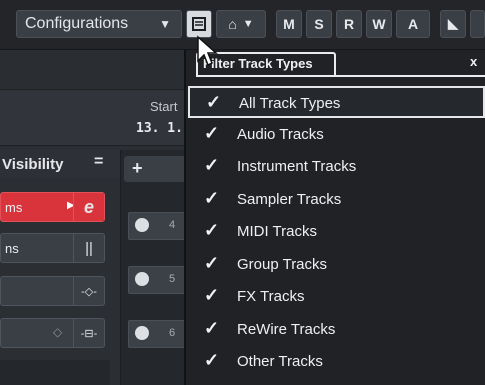  I want to click on filter-item: ✓ All Track Types, so click(336, 102).